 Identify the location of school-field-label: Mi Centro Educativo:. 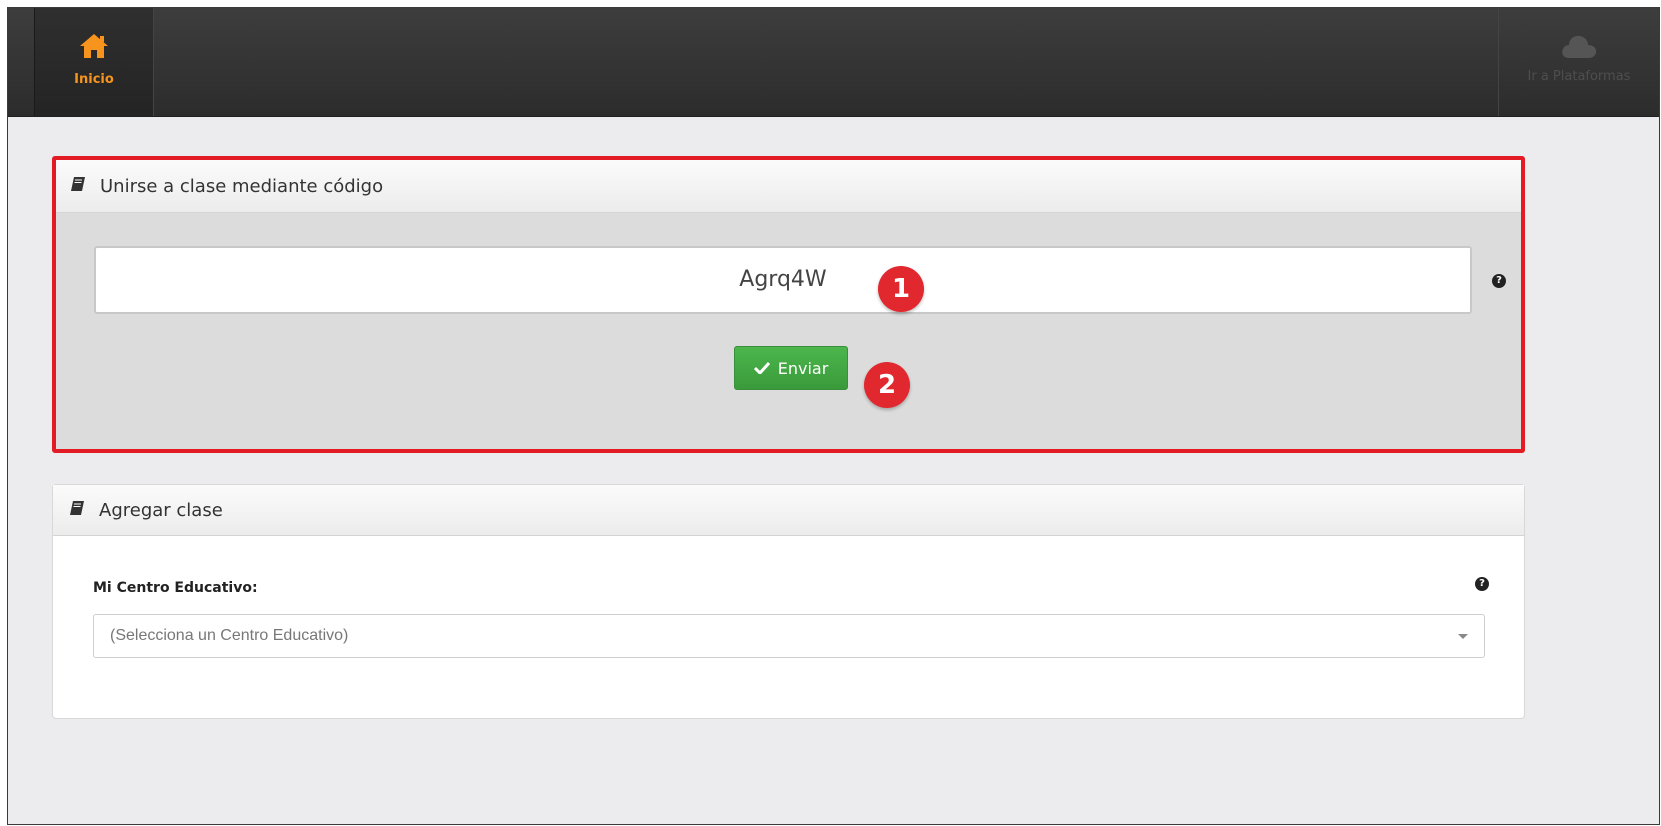
(175, 588).